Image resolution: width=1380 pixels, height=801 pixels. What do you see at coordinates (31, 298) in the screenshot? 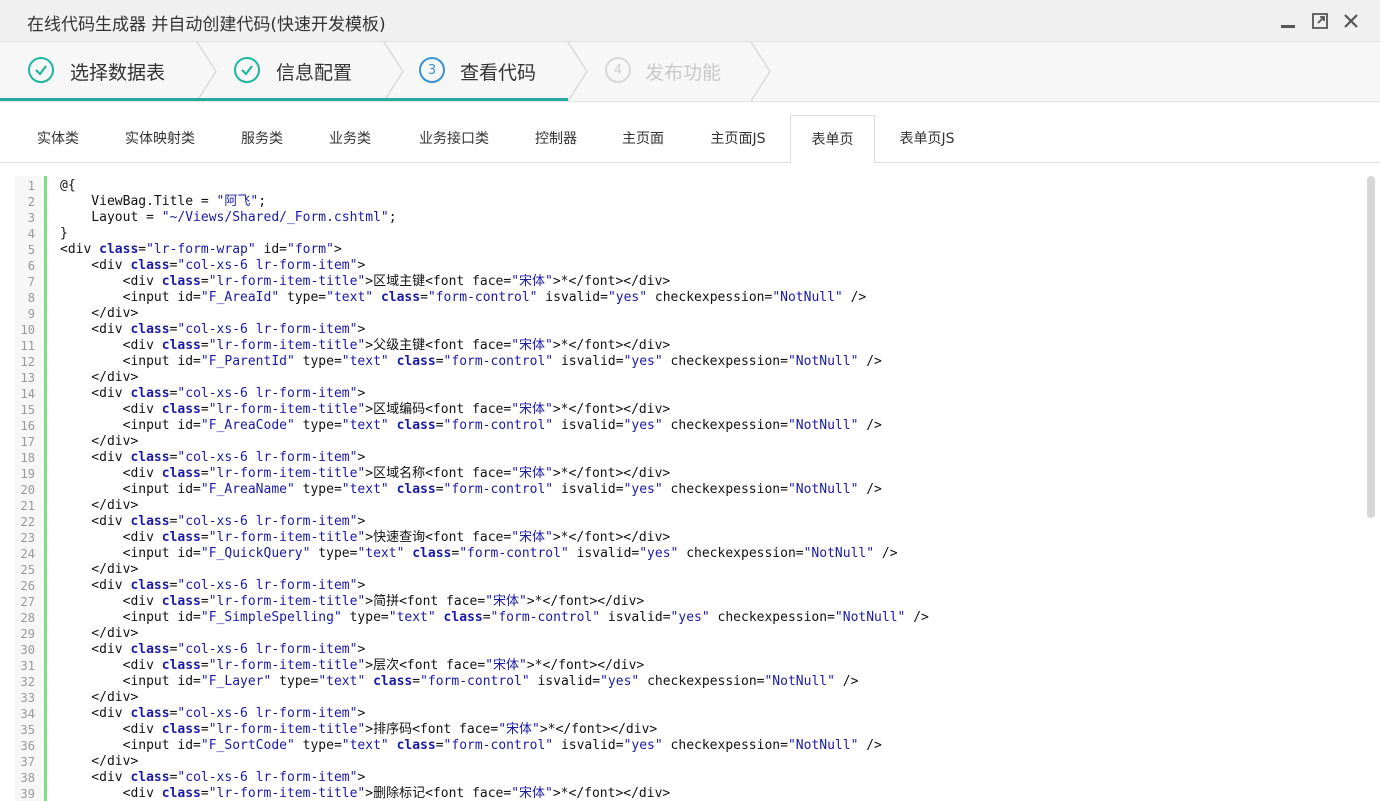
I see `line-number: 8` at bounding box center [31, 298].